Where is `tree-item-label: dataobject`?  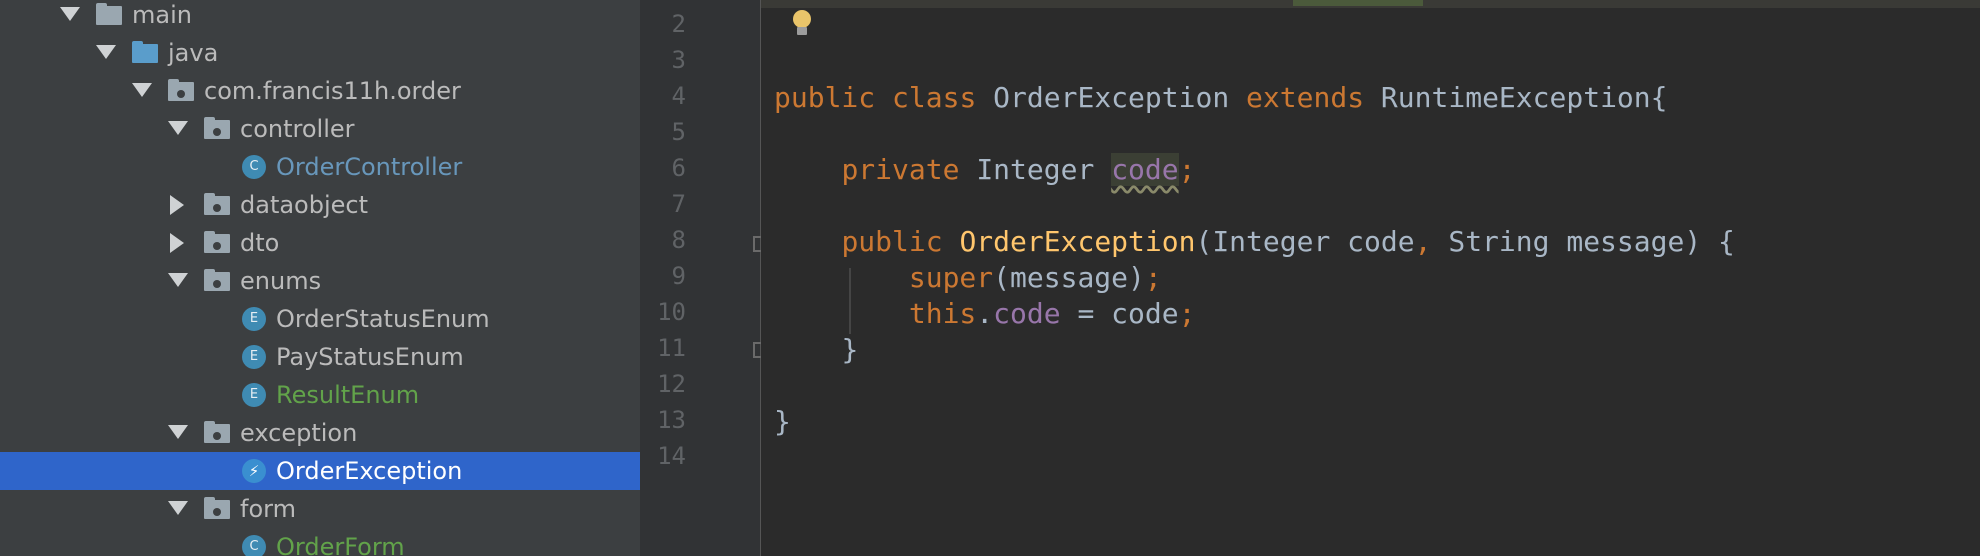
tree-item-label: dataobject is located at coordinates (304, 205).